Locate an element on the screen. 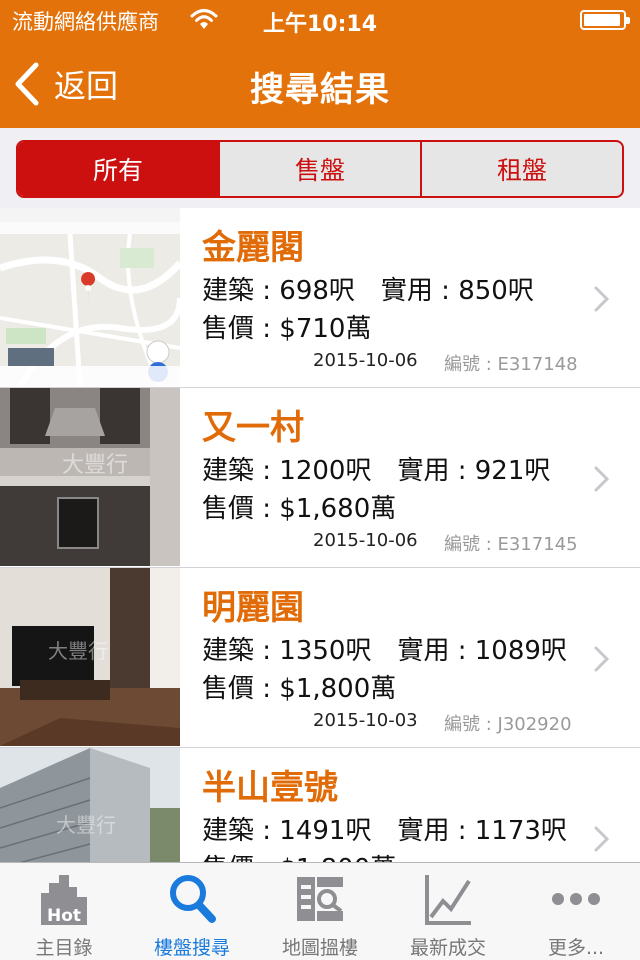  segment-sale: 售盤 is located at coordinates (321, 169).